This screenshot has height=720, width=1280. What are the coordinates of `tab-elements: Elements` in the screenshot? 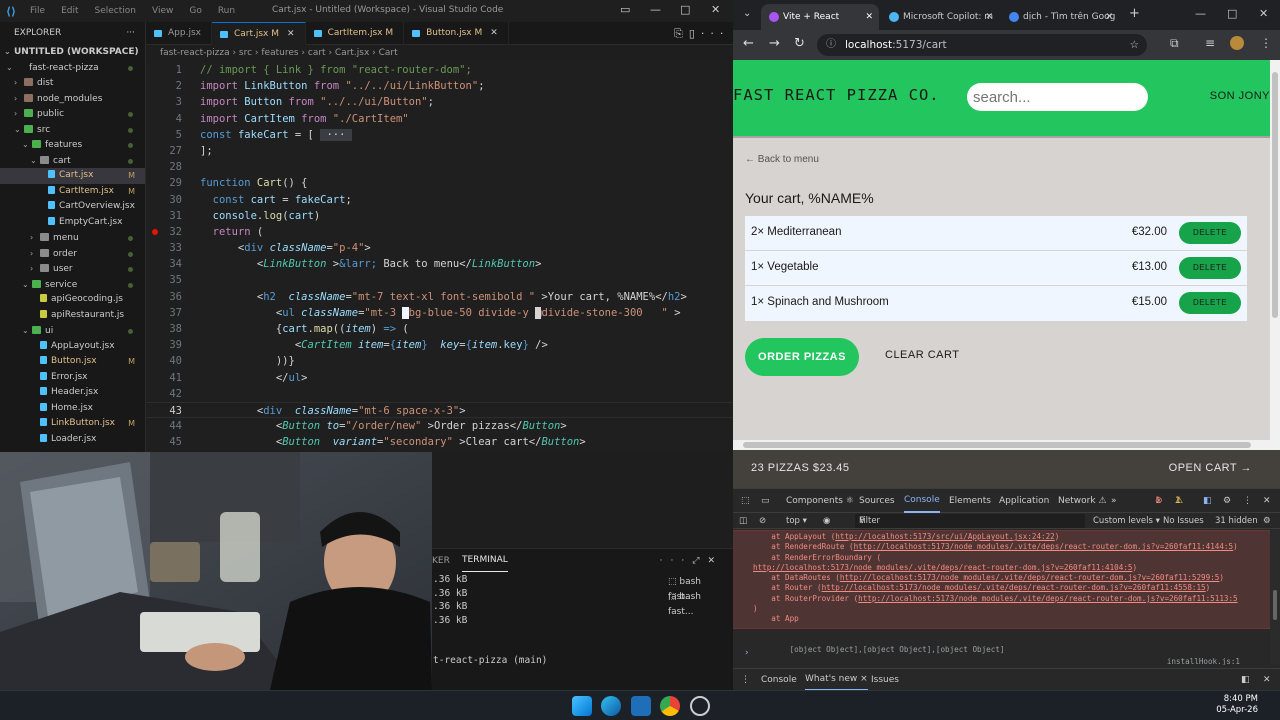 It's located at (970, 501).